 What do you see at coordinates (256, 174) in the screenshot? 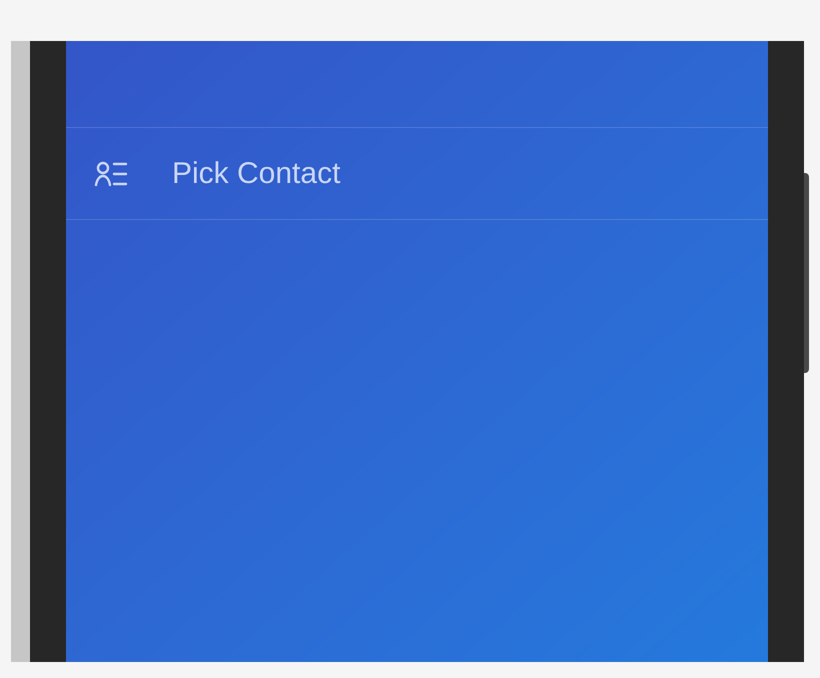
I see `menu-item-label: Pick Contact` at bounding box center [256, 174].